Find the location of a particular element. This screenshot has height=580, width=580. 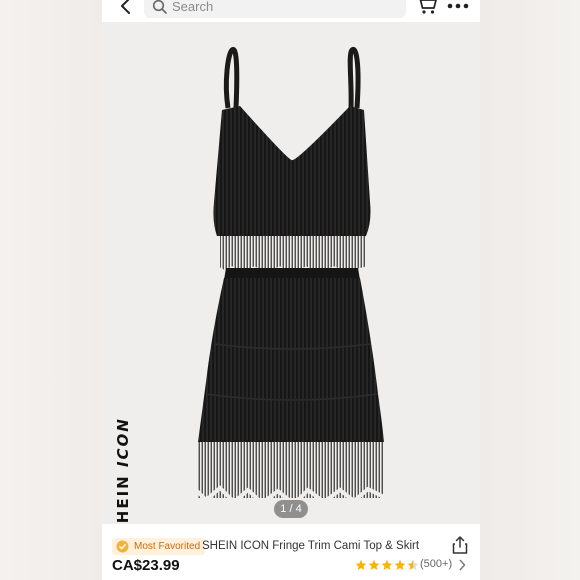

medal-icon is located at coordinates (122, 546).